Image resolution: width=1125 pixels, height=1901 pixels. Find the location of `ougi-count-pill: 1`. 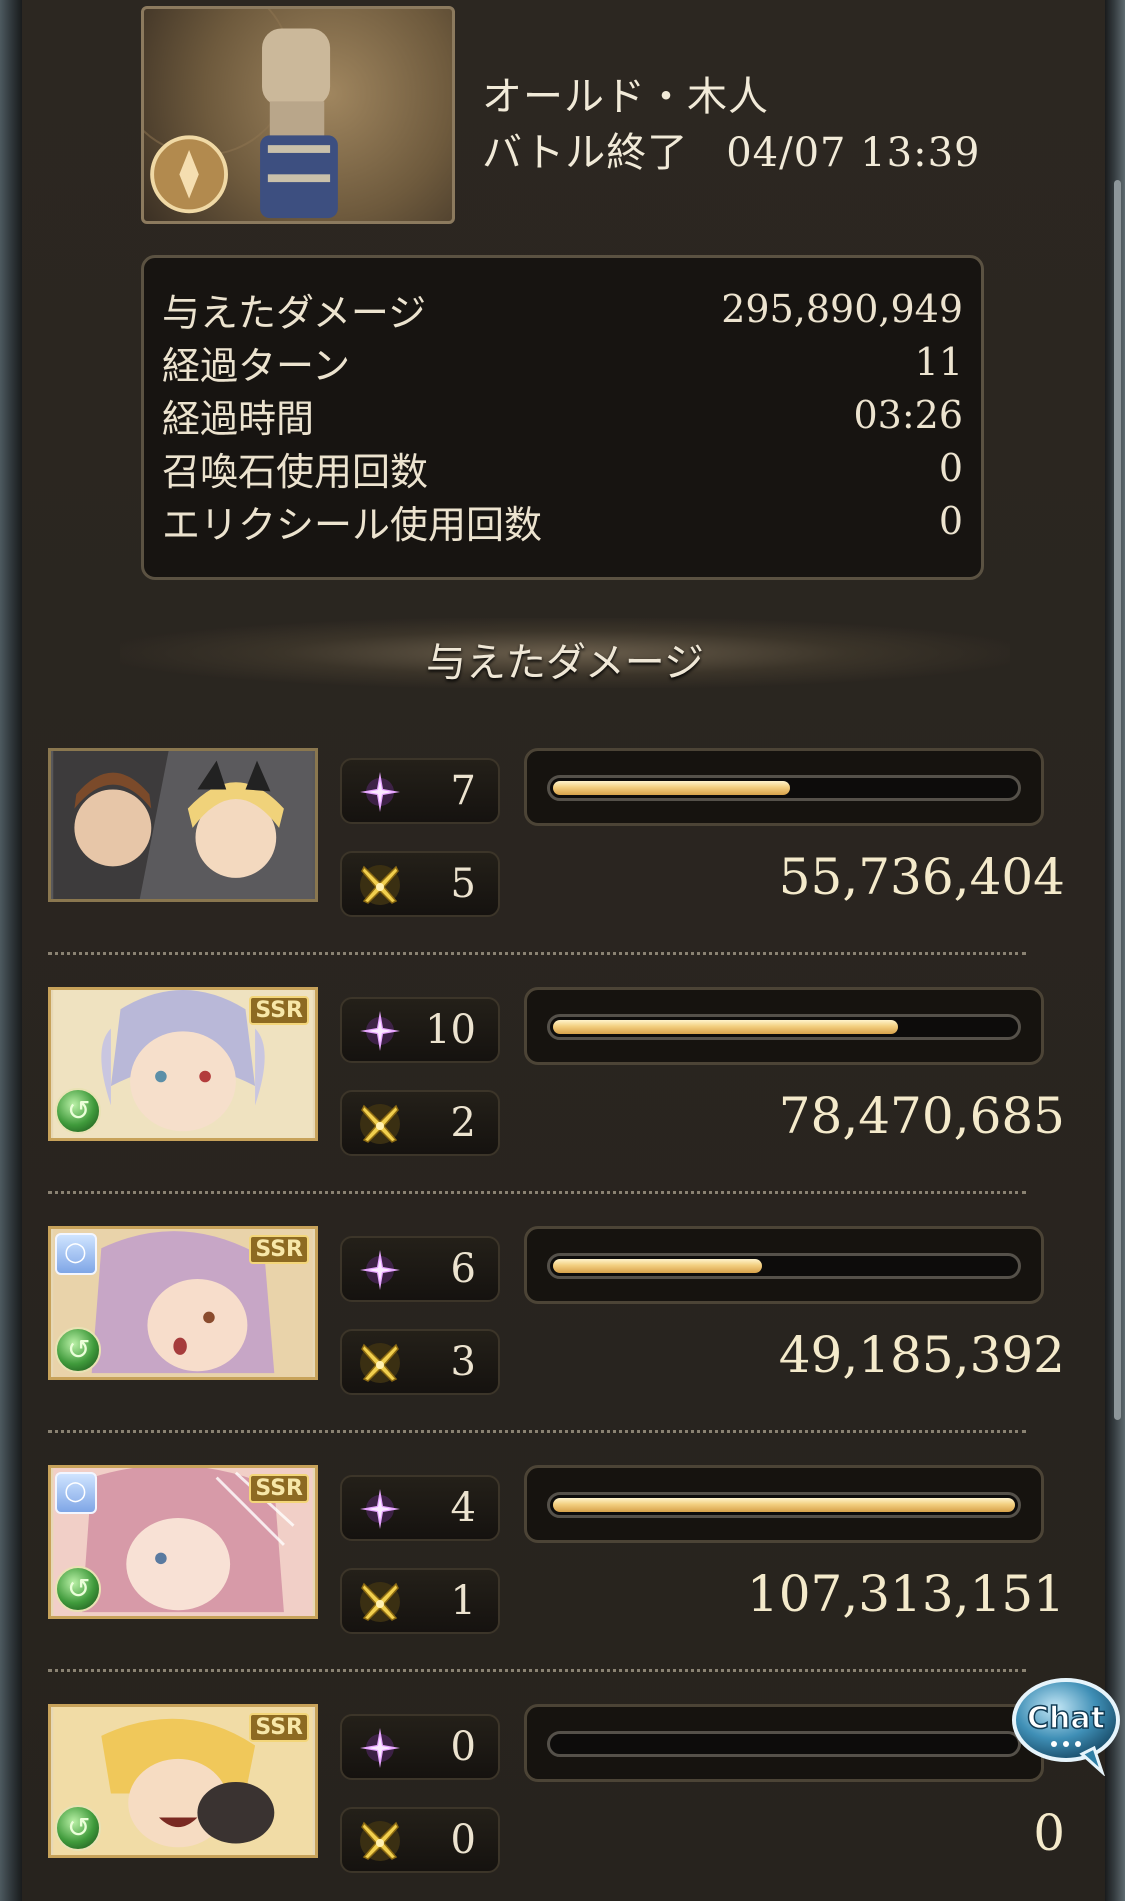

ougi-count-pill: 1 is located at coordinates (420, 1601).